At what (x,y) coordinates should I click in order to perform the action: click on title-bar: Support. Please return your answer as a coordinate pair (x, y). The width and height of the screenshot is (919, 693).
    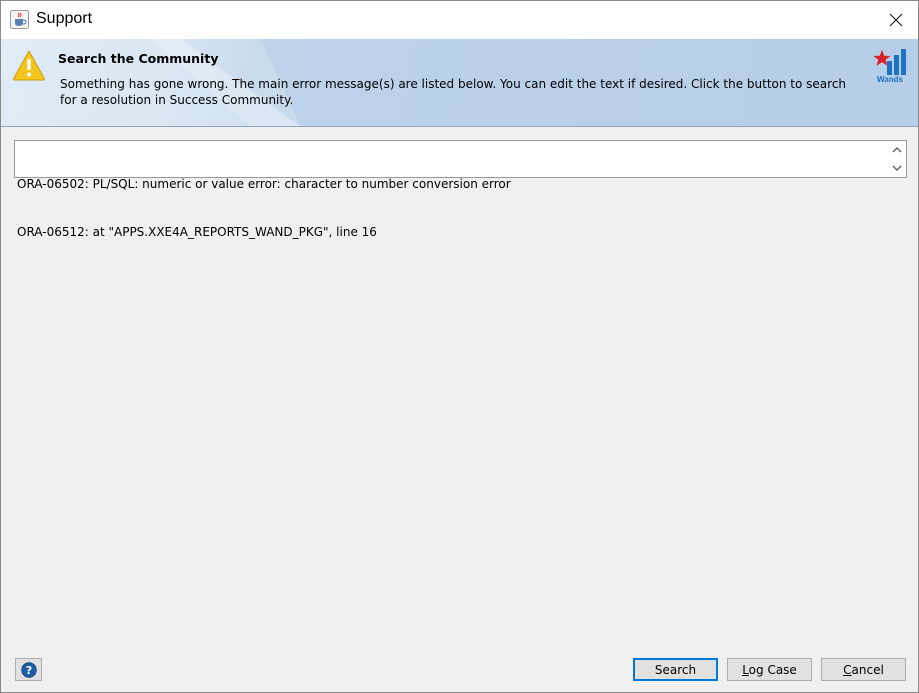
    Looking at the image, I should click on (459, 20).